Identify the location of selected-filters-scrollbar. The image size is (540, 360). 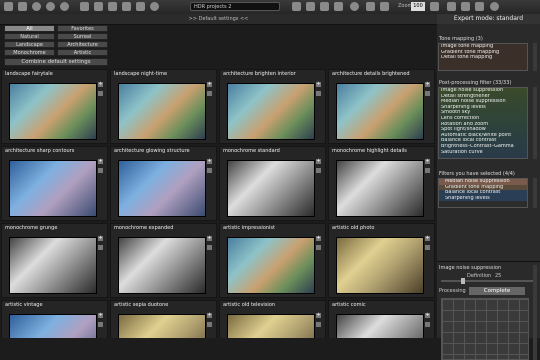
(535, 193).